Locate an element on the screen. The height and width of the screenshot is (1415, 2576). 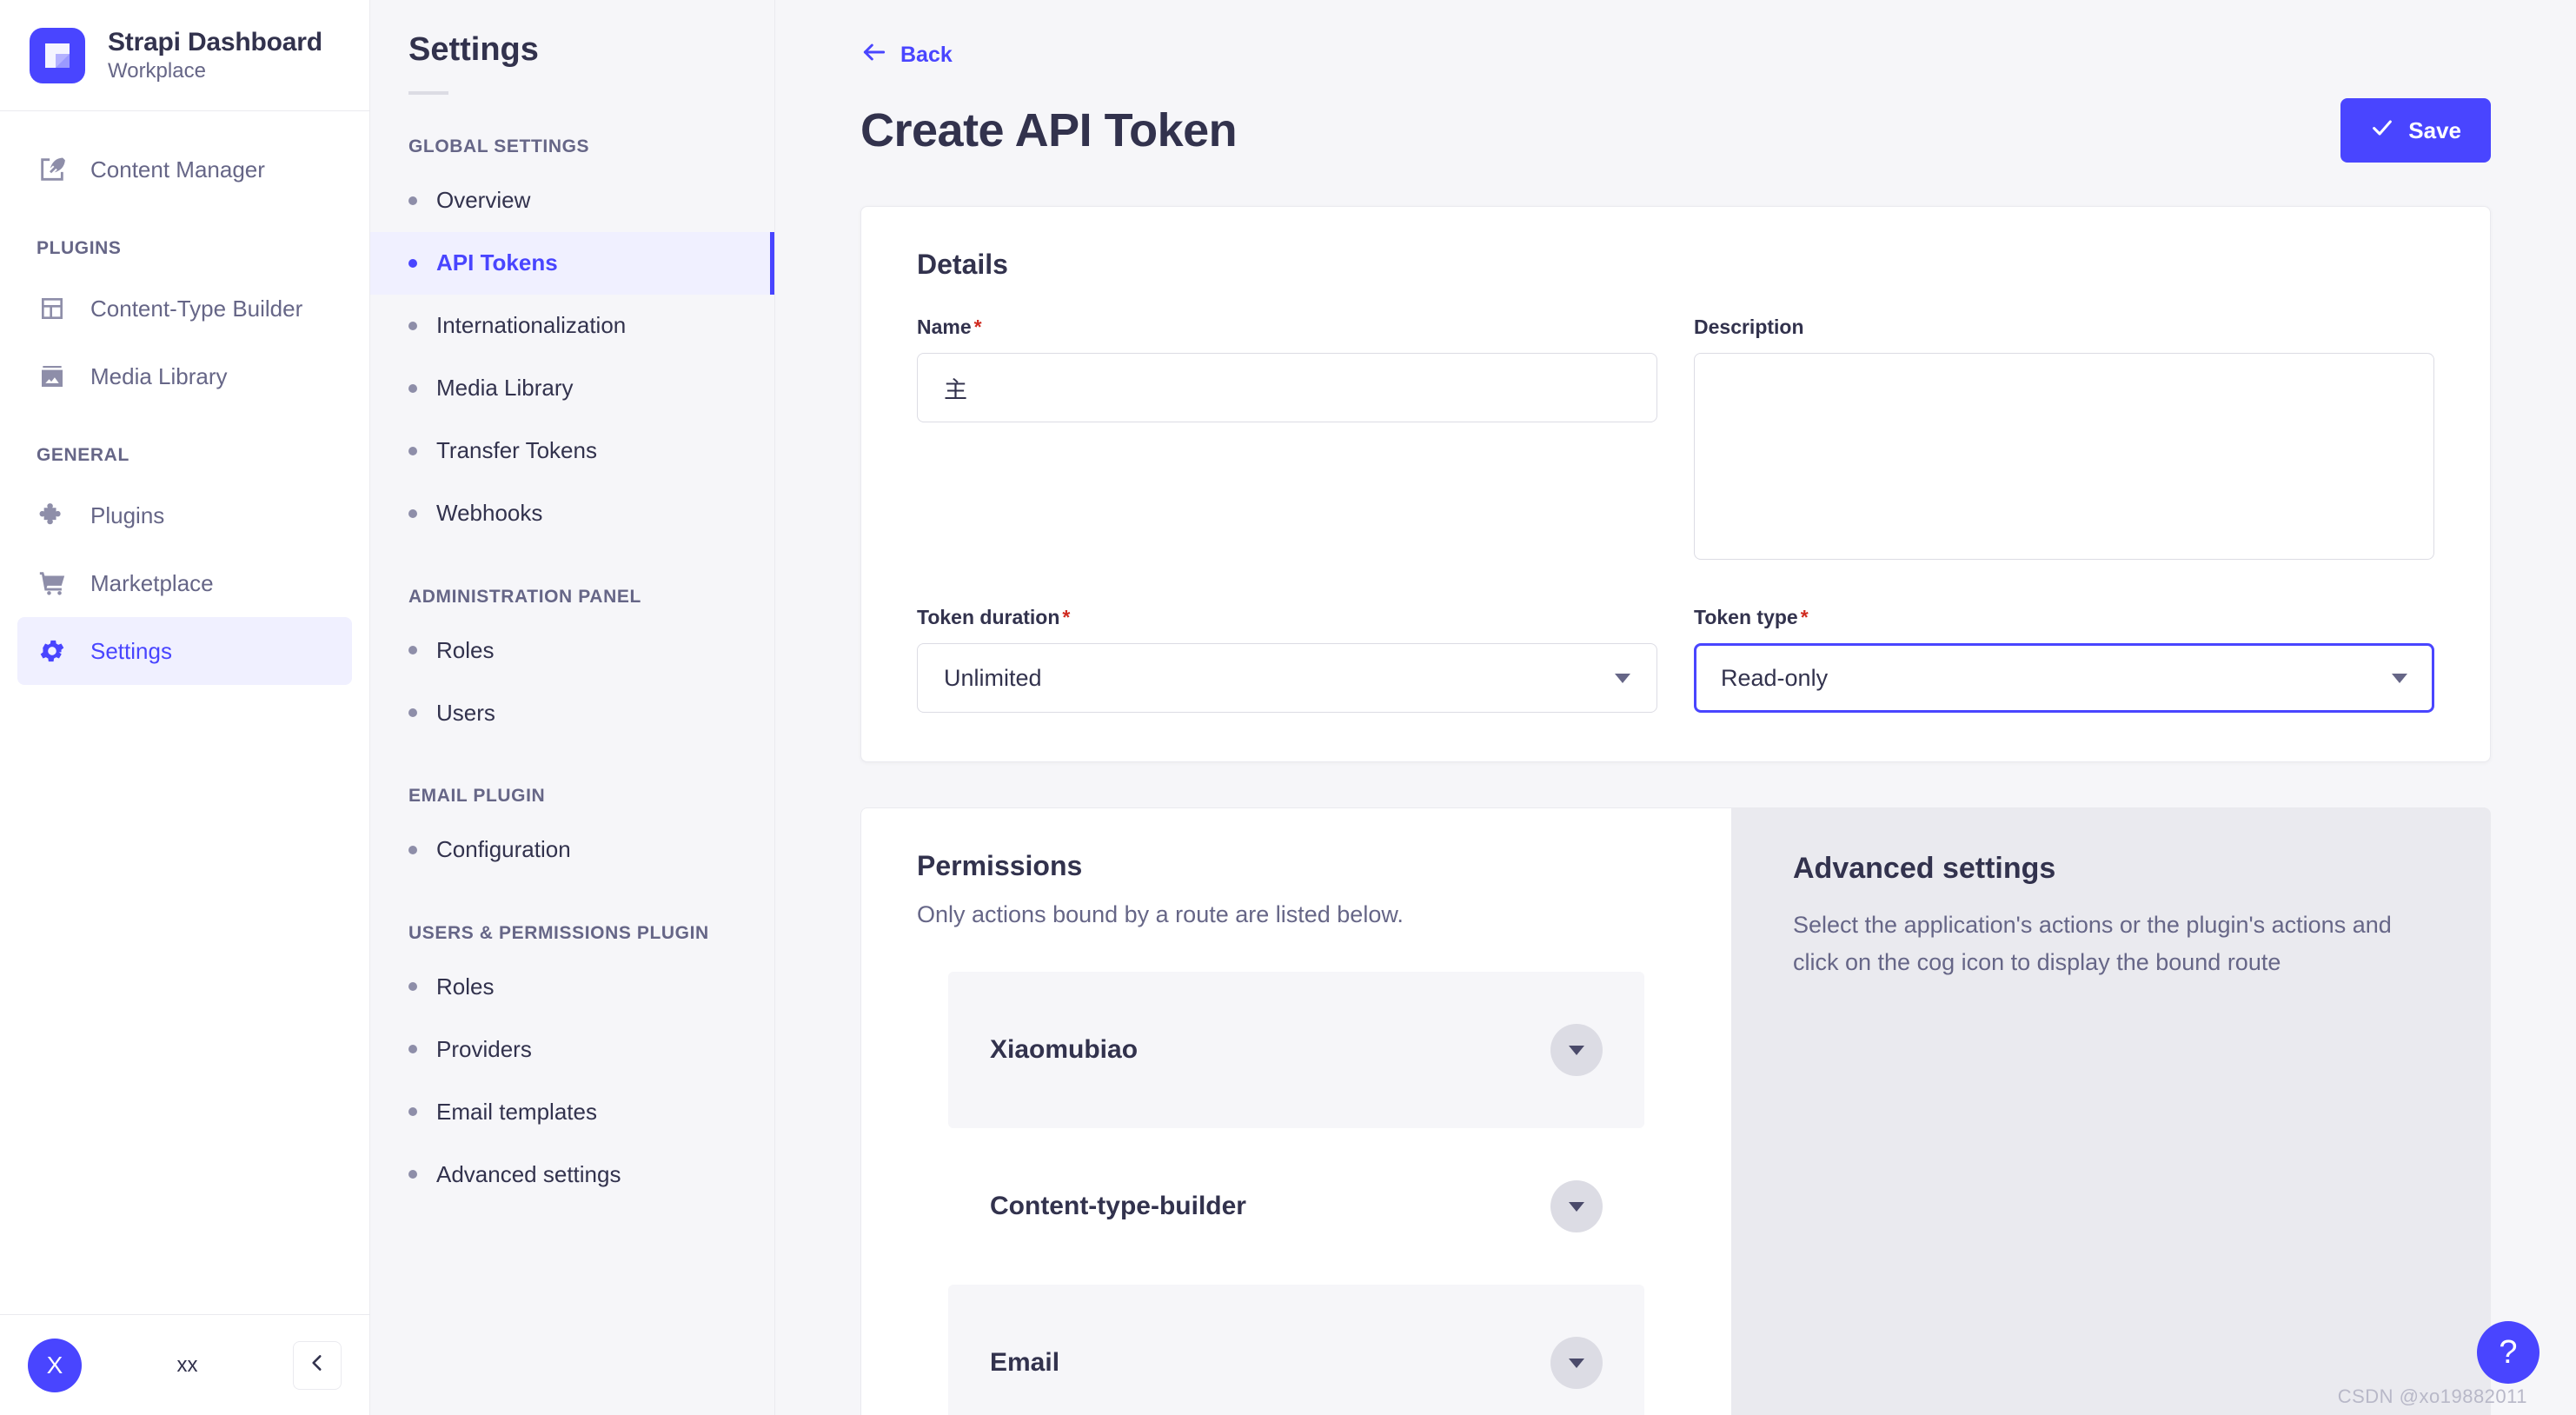
token-type-field-group: Token type * Read-only is located at coordinates (2064, 659).